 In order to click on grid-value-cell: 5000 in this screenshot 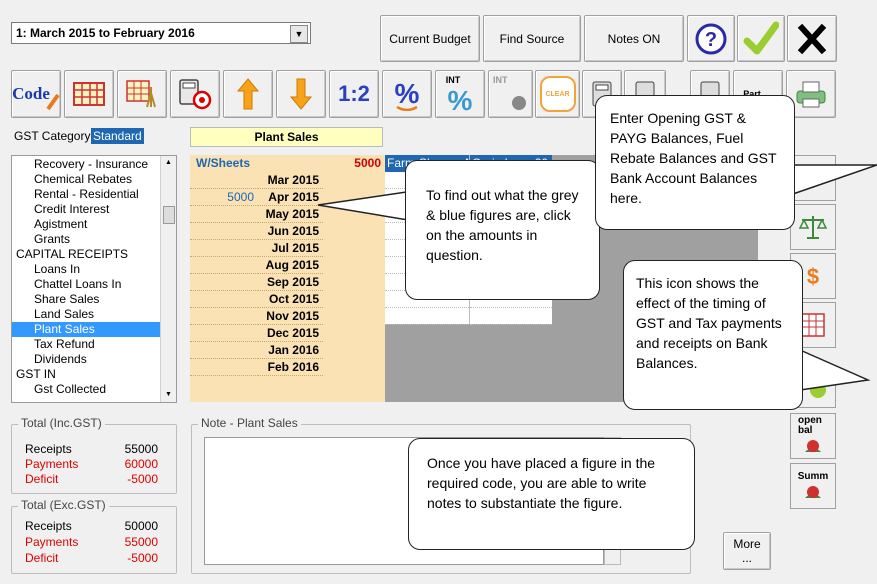, I will do `click(224, 197)`.